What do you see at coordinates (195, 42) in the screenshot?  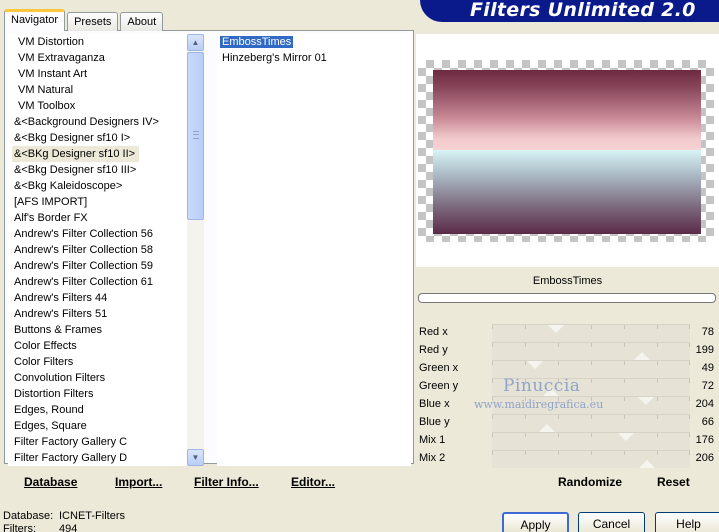 I see `scroll-up-arrow-icon: ▲` at bounding box center [195, 42].